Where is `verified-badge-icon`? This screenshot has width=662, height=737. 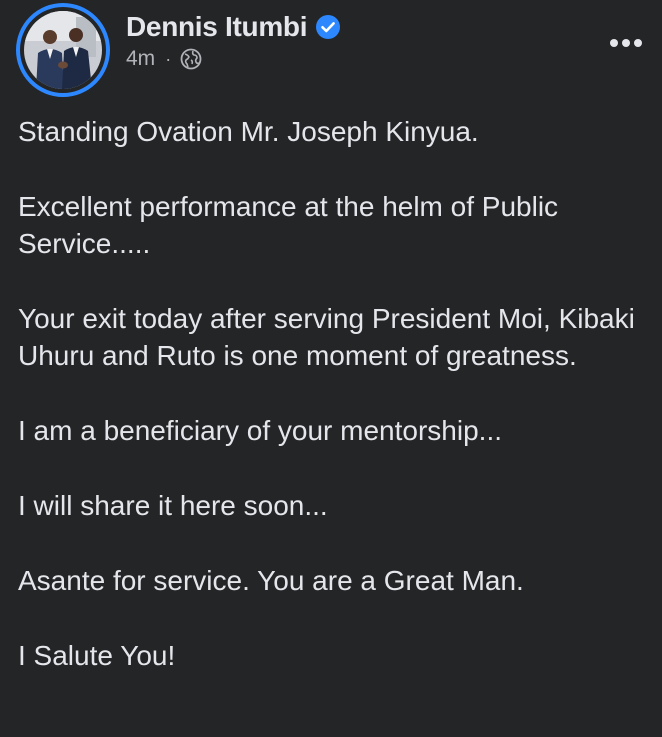
verified-badge-icon is located at coordinates (328, 27).